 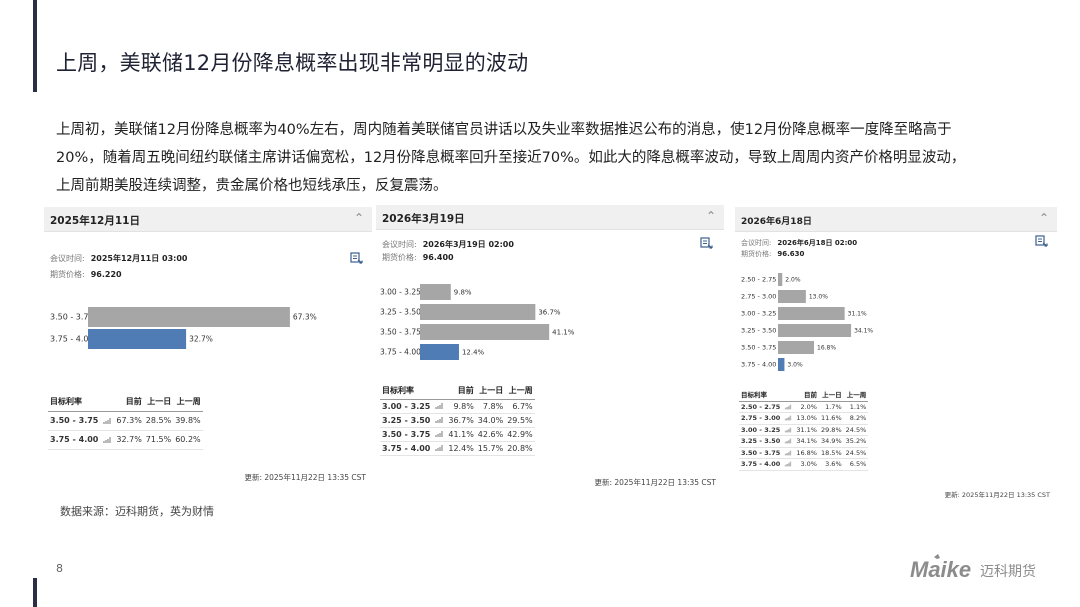 I want to click on probability-cell: 60.2%, so click(x=188, y=440).